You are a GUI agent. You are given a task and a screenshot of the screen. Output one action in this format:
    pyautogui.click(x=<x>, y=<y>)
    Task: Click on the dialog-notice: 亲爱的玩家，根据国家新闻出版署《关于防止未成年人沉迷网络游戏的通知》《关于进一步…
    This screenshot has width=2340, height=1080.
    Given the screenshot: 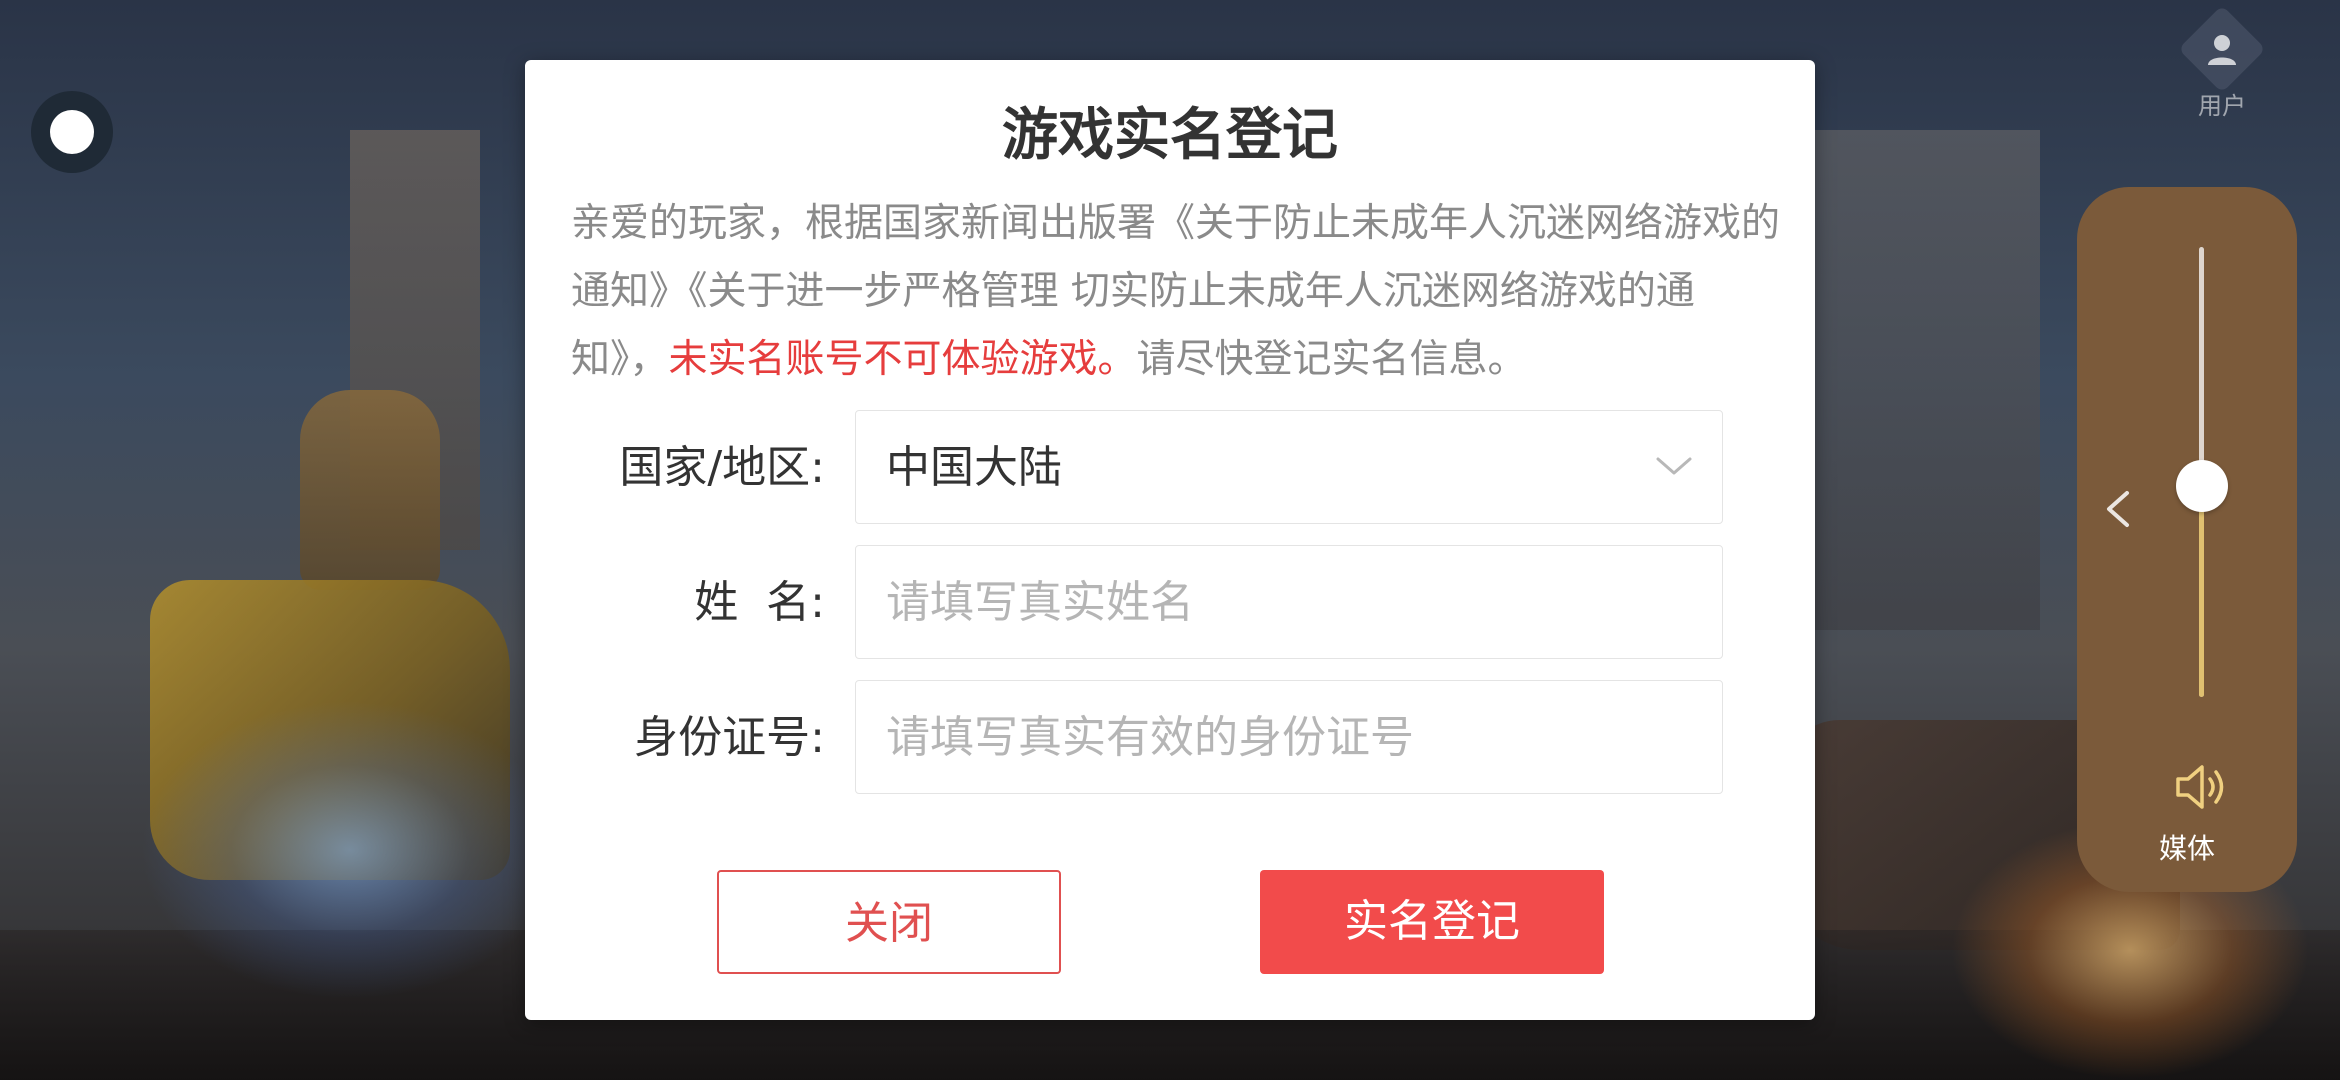 What is the action you would take?
    pyautogui.click(x=1176, y=292)
    